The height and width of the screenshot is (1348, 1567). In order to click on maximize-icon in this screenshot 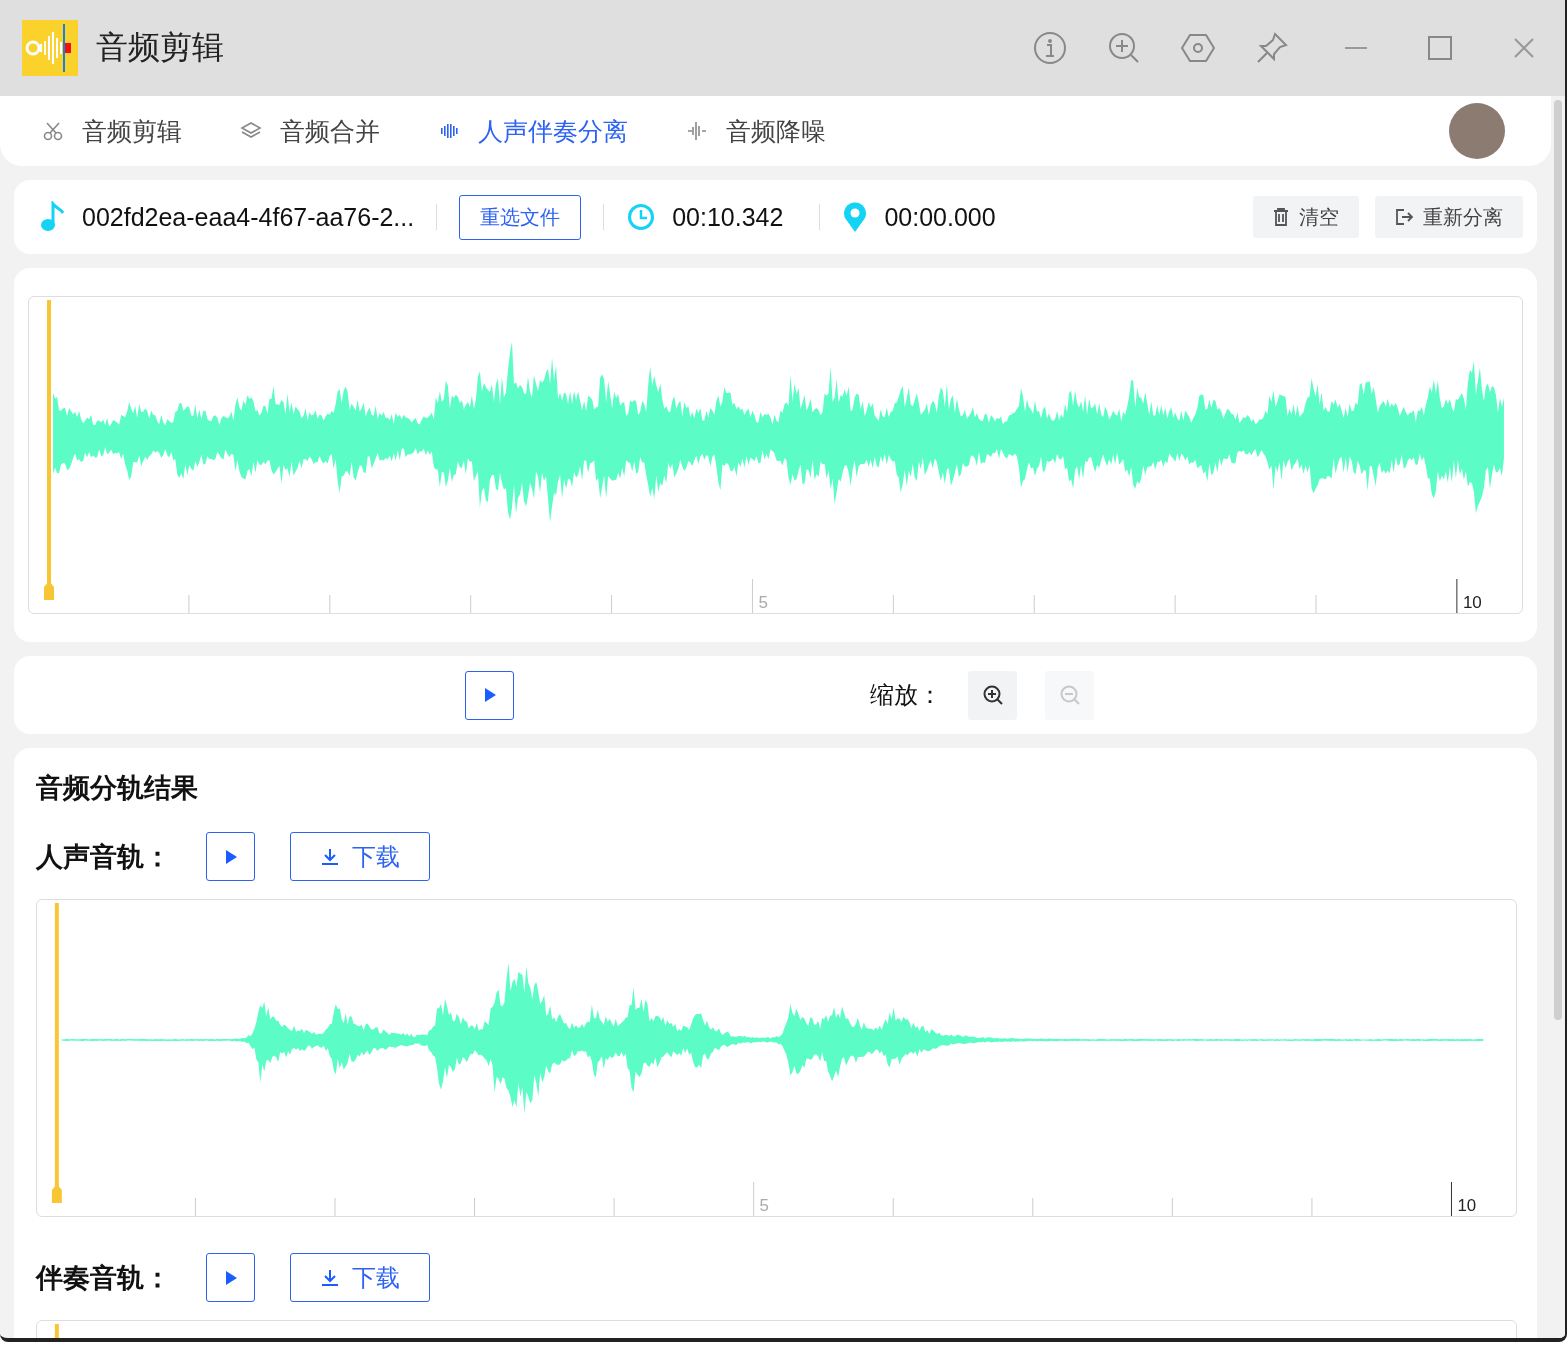, I will do `click(1440, 48)`.